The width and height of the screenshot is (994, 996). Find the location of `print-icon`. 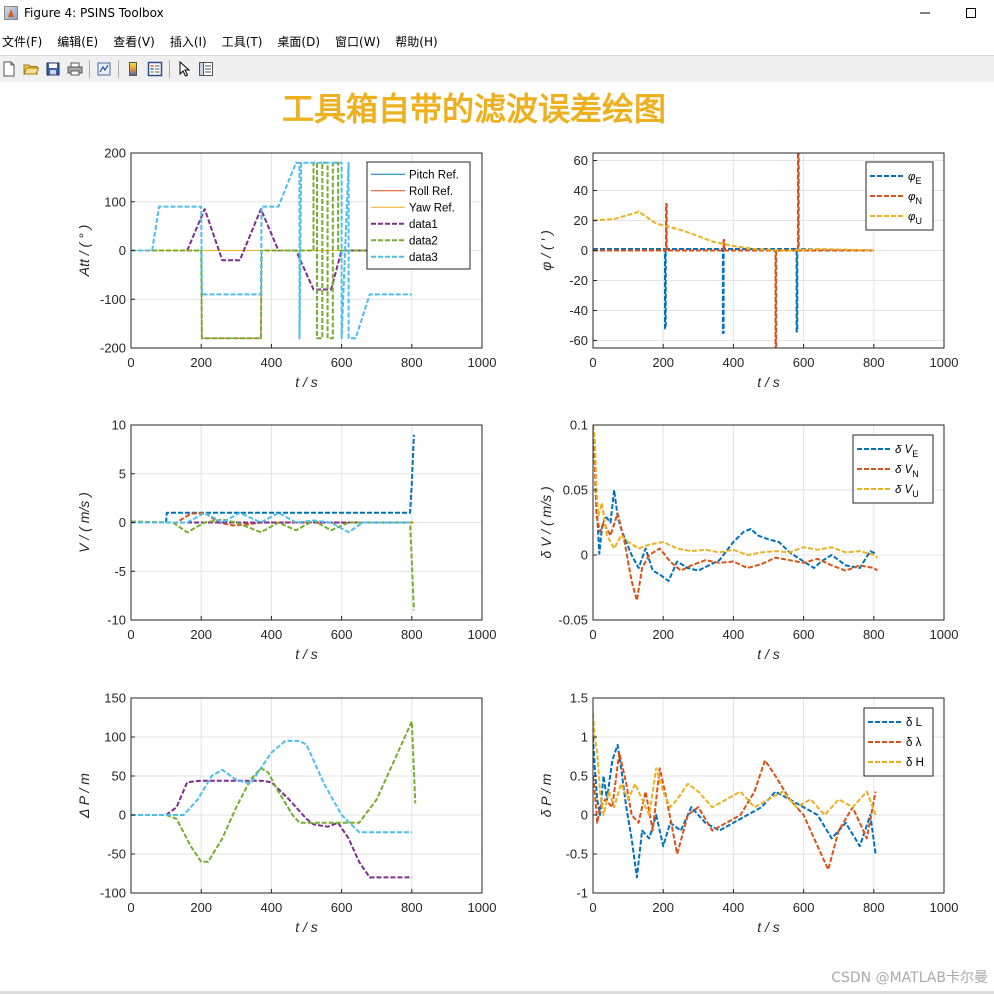

print-icon is located at coordinates (75, 69).